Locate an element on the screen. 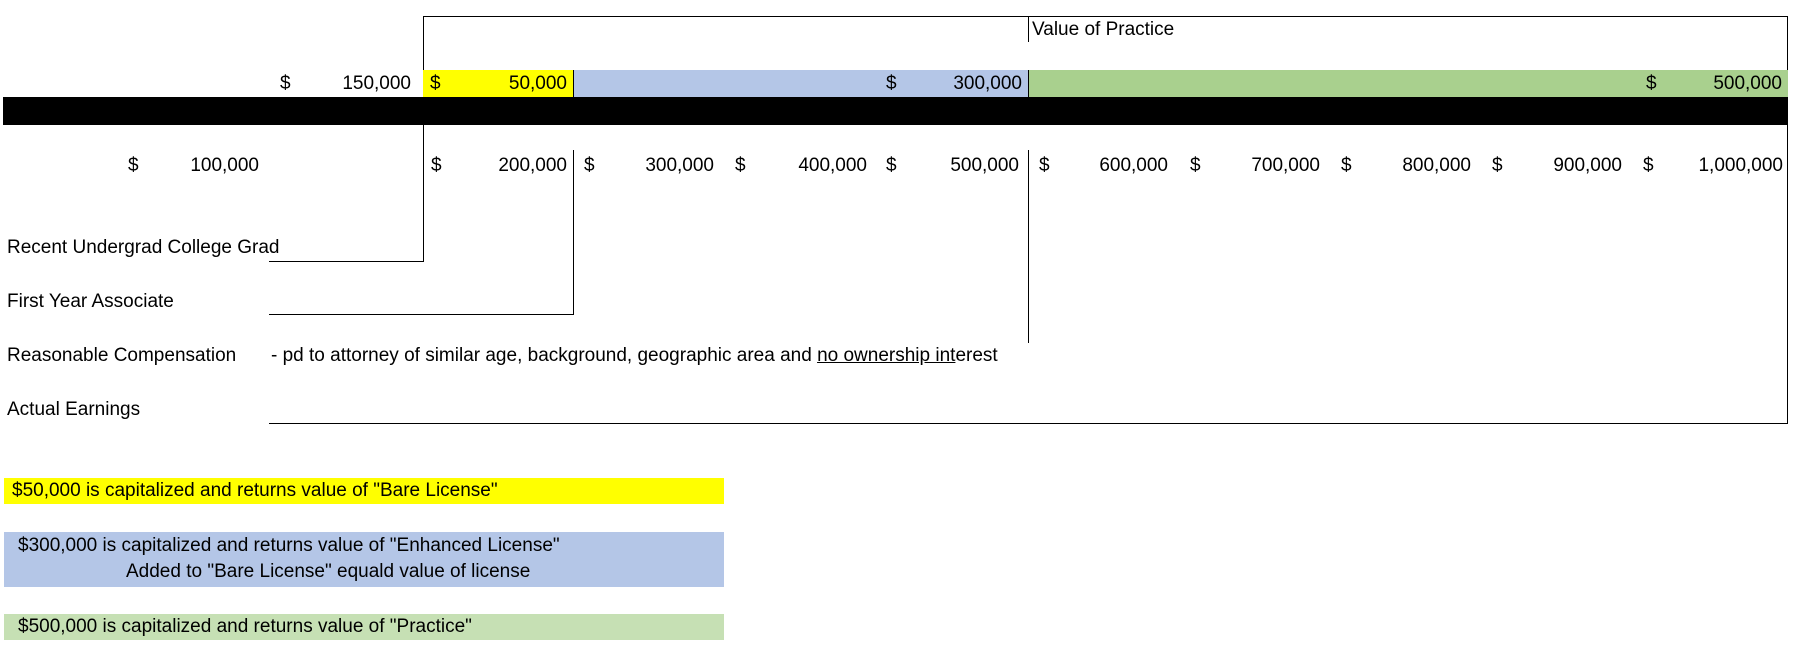 The height and width of the screenshot is (651, 1797). scale-currency-5: $ is located at coordinates (891, 165).